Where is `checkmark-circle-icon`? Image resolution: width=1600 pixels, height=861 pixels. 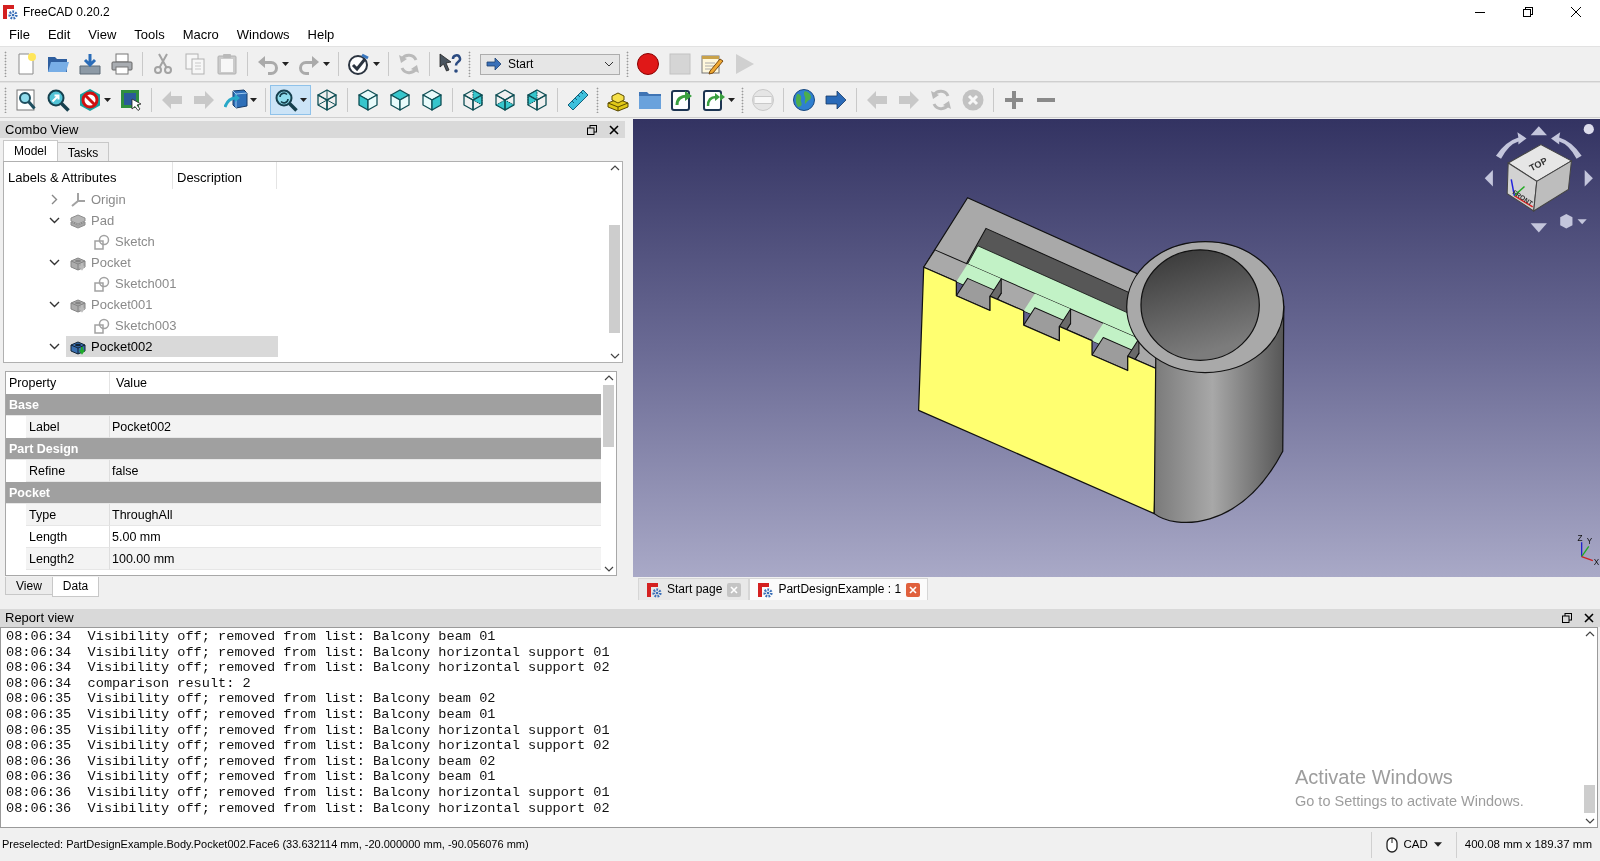
checkmark-circle-icon is located at coordinates (359, 64).